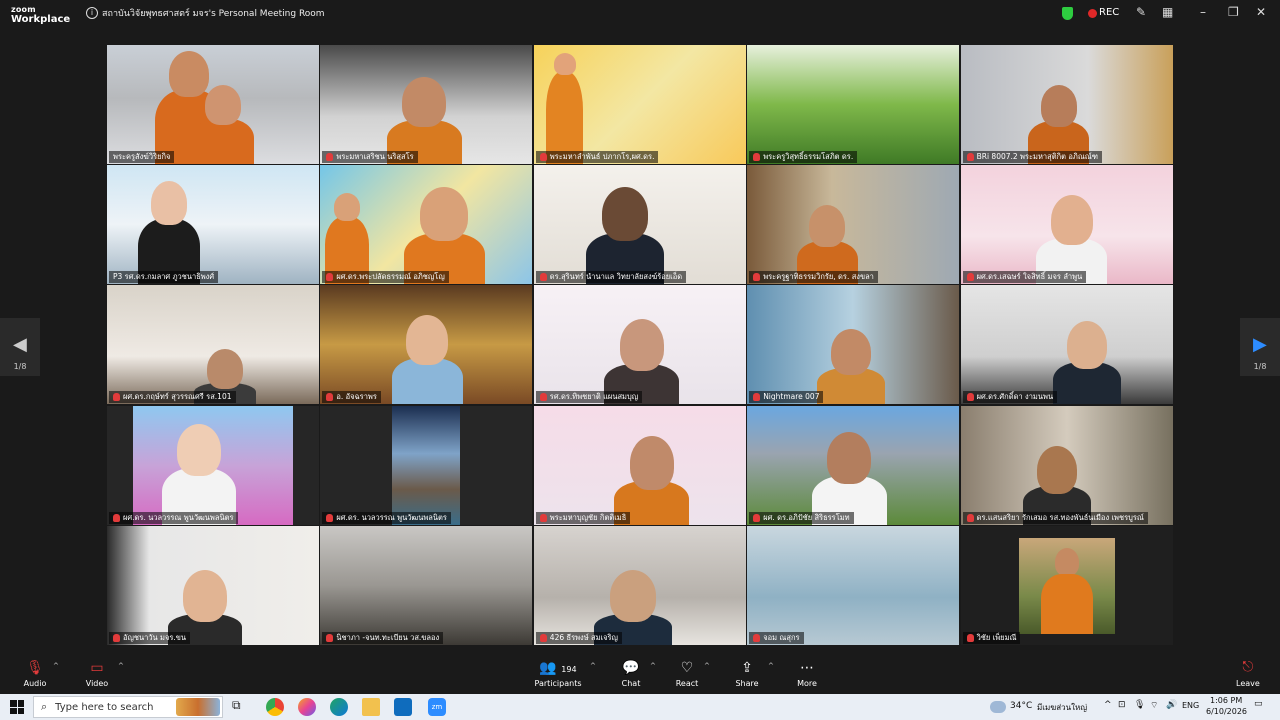 This screenshot has width=1280, height=720. What do you see at coordinates (275, 707) in the screenshot?
I see `chrome-icon` at bounding box center [275, 707].